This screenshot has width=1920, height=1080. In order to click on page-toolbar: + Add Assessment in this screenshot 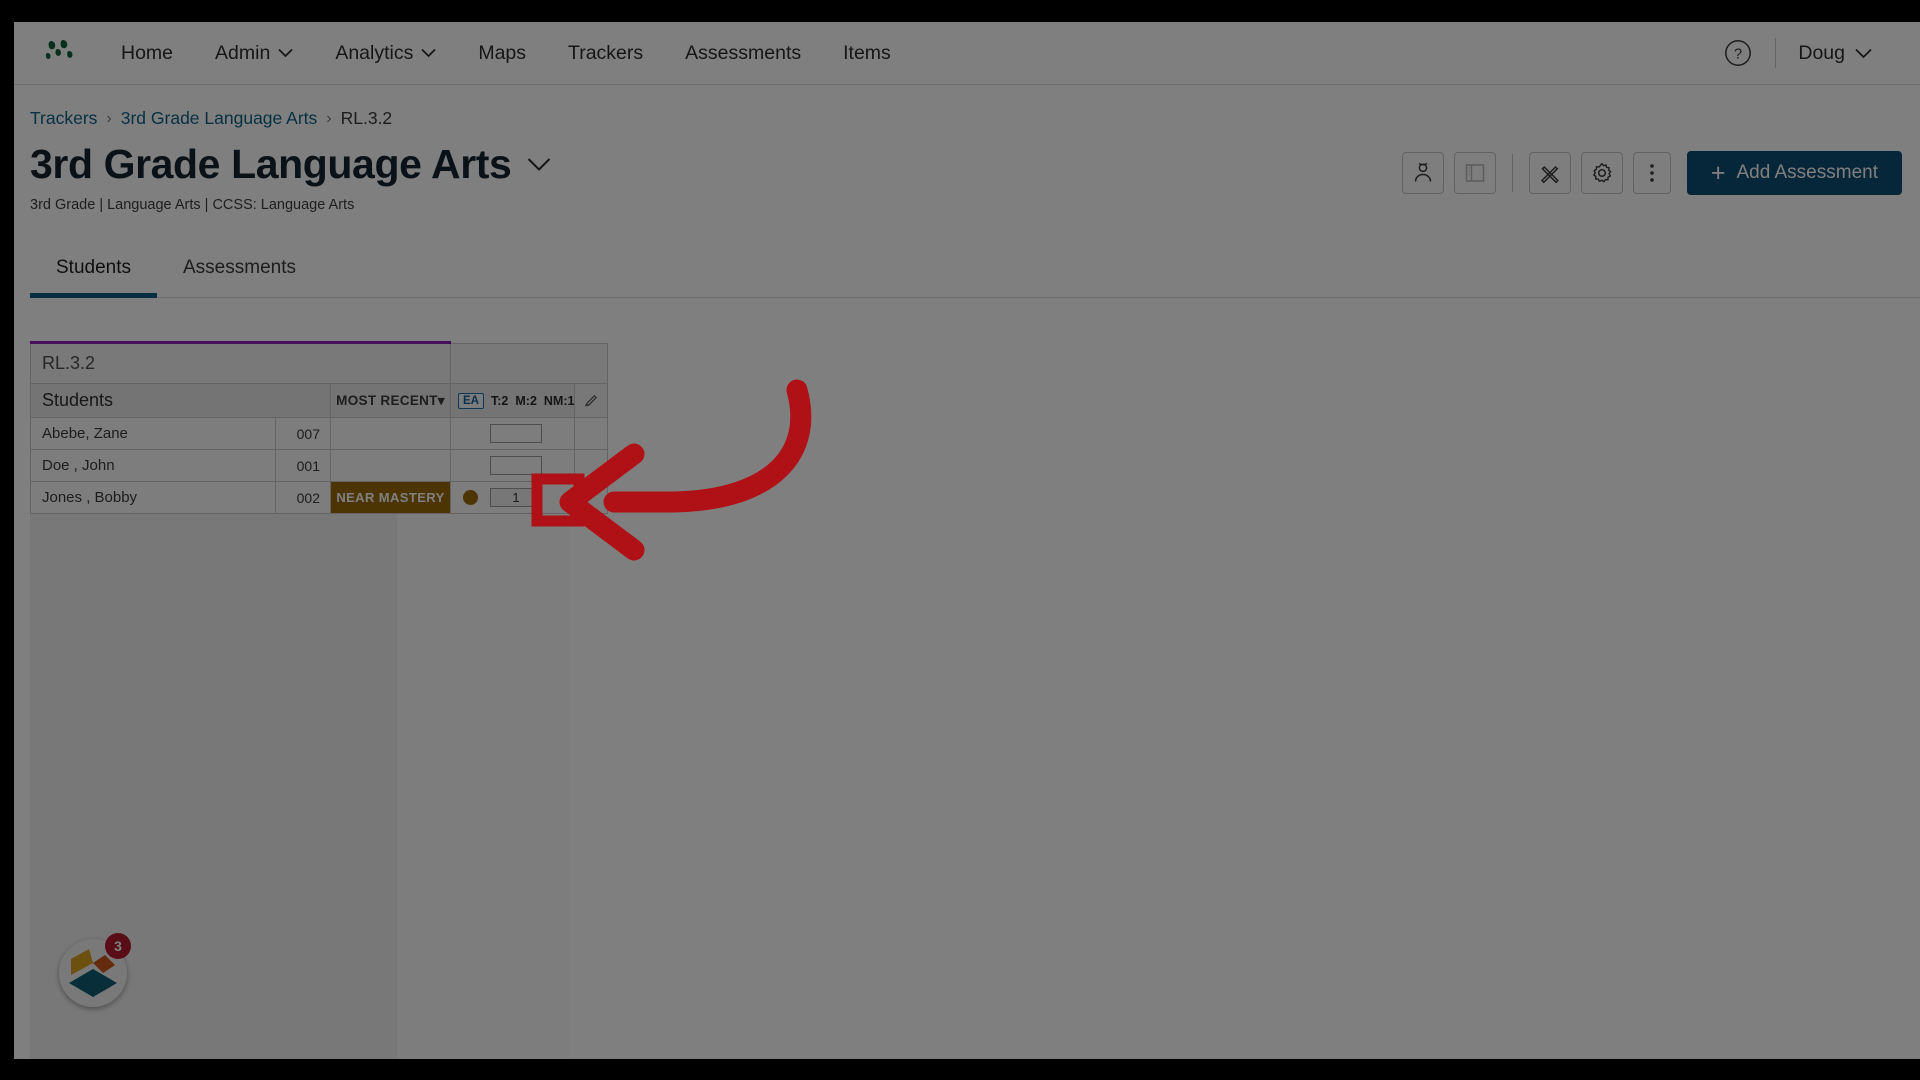, I will do `click(1651, 168)`.